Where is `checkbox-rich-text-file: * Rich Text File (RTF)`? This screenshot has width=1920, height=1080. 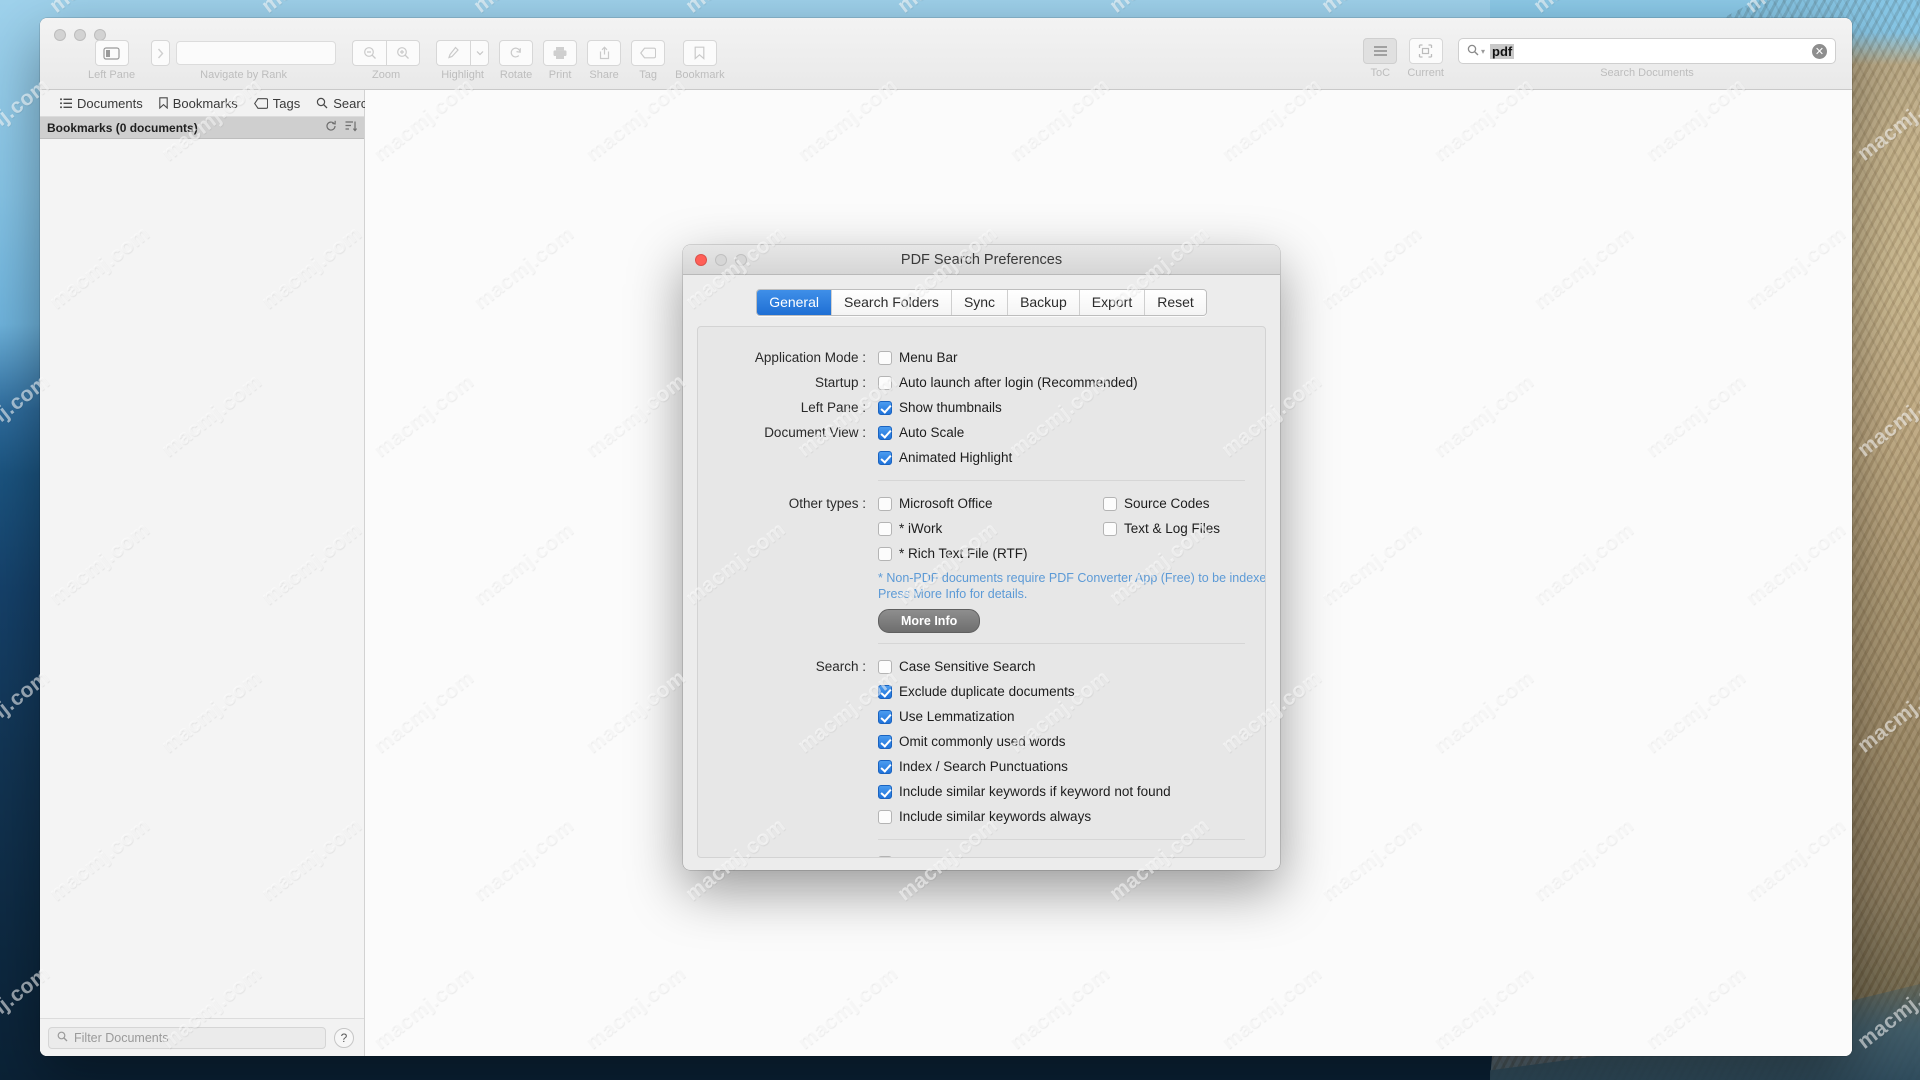 checkbox-rich-text-file: * Rich Text File (RTF) is located at coordinates (990, 553).